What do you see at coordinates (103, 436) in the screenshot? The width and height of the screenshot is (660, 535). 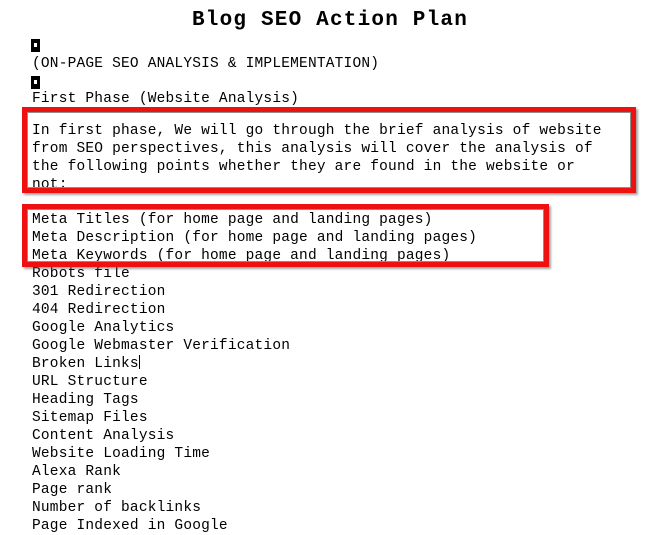 I see `checklist-item: Content Analysis` at bounding box center [103, 436].